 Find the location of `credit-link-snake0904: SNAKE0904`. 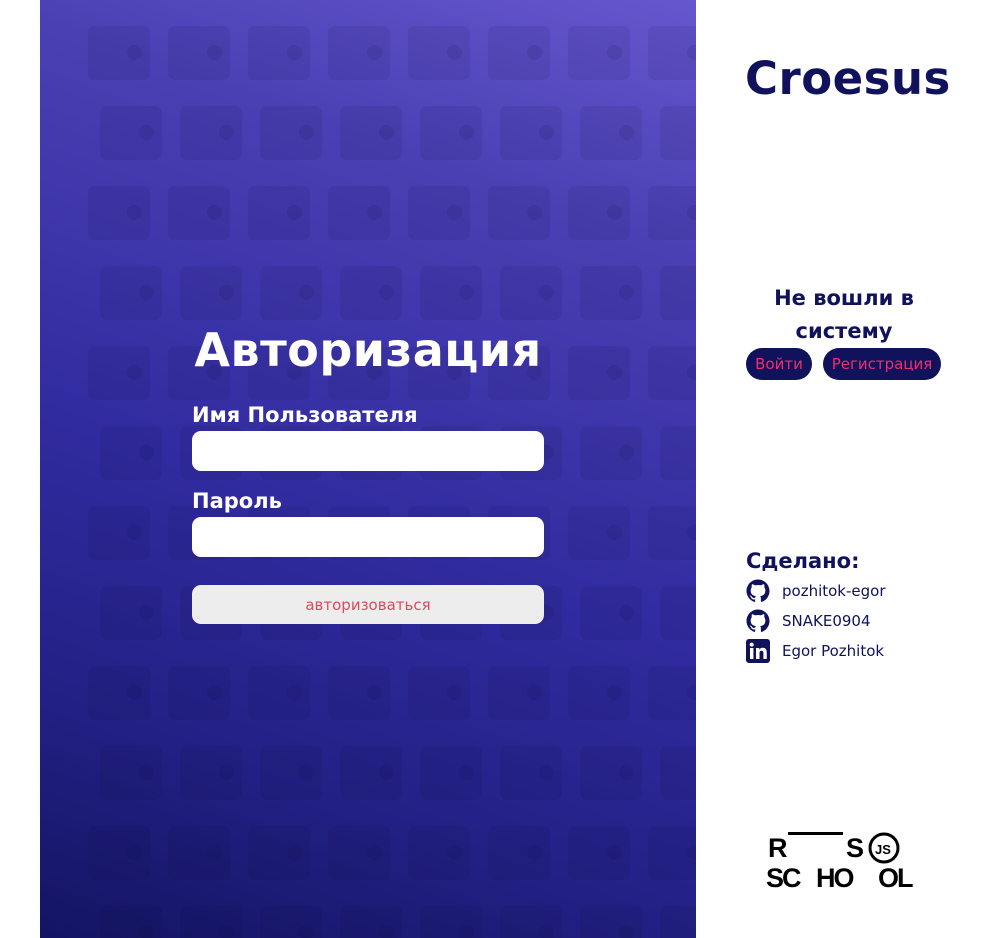

credit-link-snake0904: SNAKE0904 is located at coordinates (816, 621).